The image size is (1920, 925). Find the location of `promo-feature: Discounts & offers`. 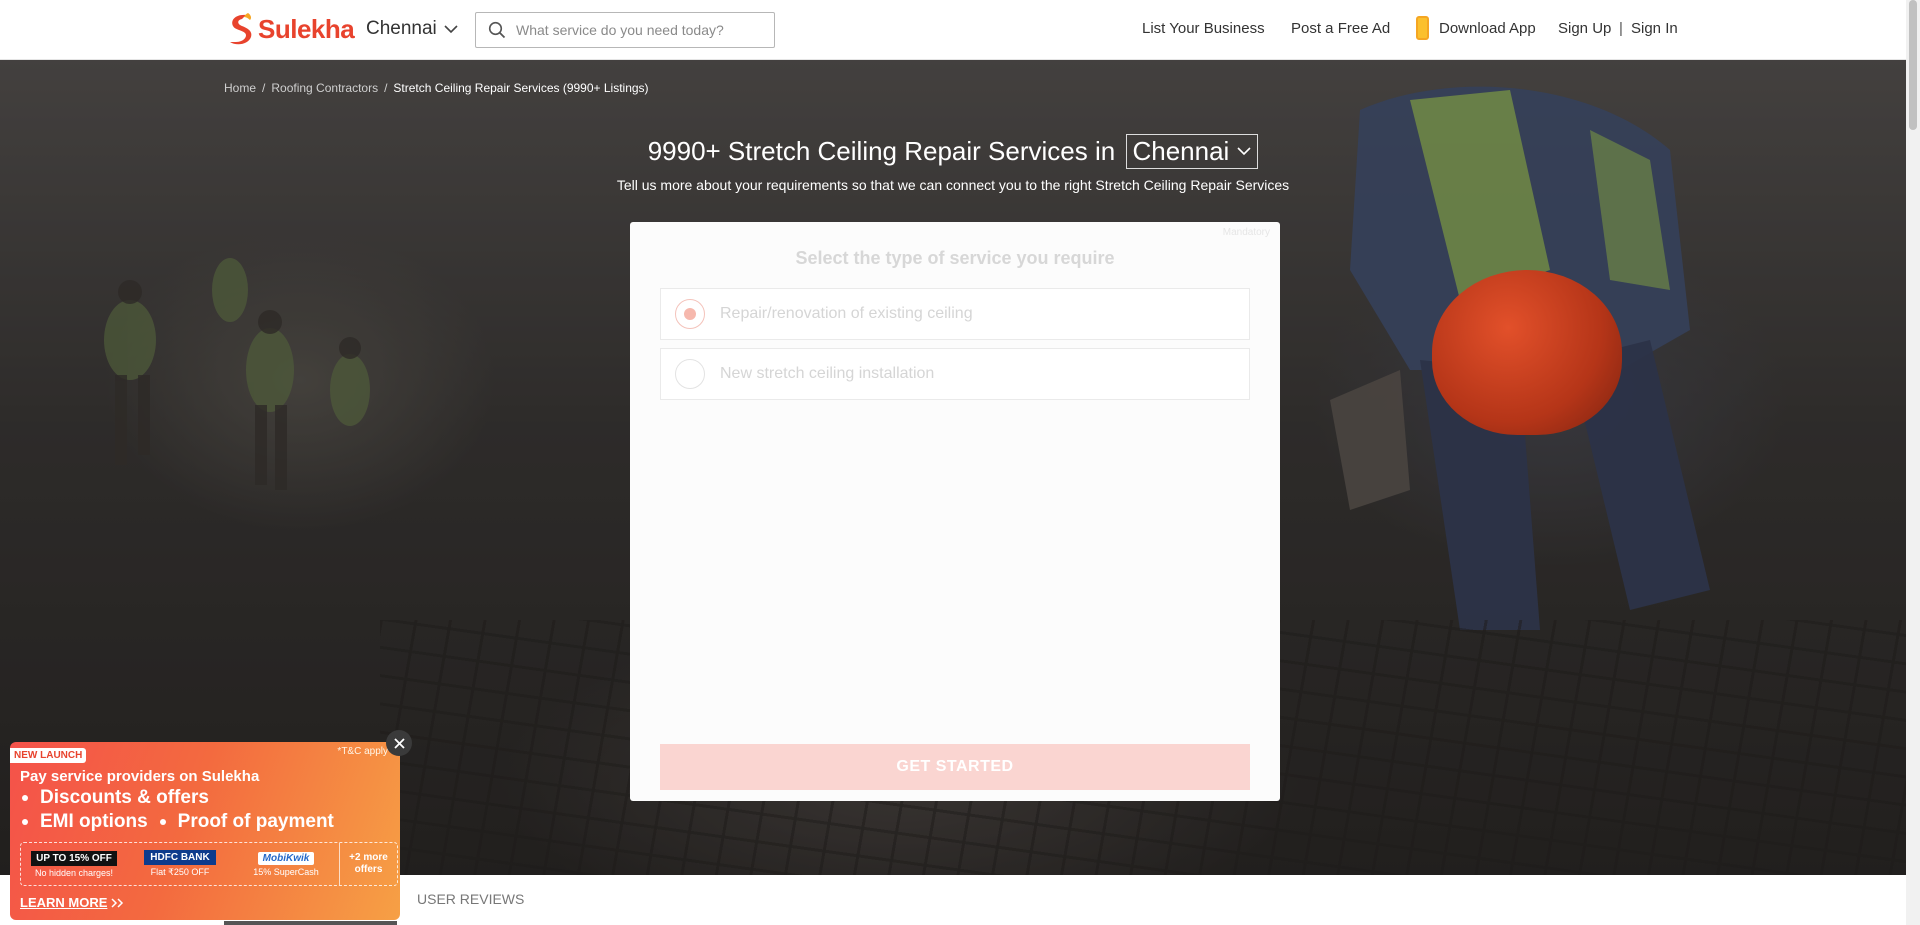

promo-feature: Discounts & offers is located at coordinates (124, 797).